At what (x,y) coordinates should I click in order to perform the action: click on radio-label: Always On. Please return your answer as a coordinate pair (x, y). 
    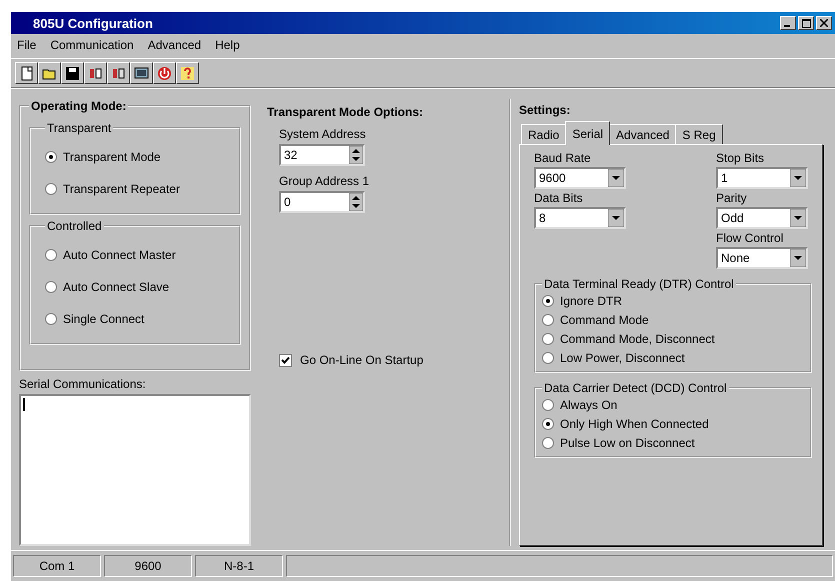
    Looking at the image, I should click on (589, 405).